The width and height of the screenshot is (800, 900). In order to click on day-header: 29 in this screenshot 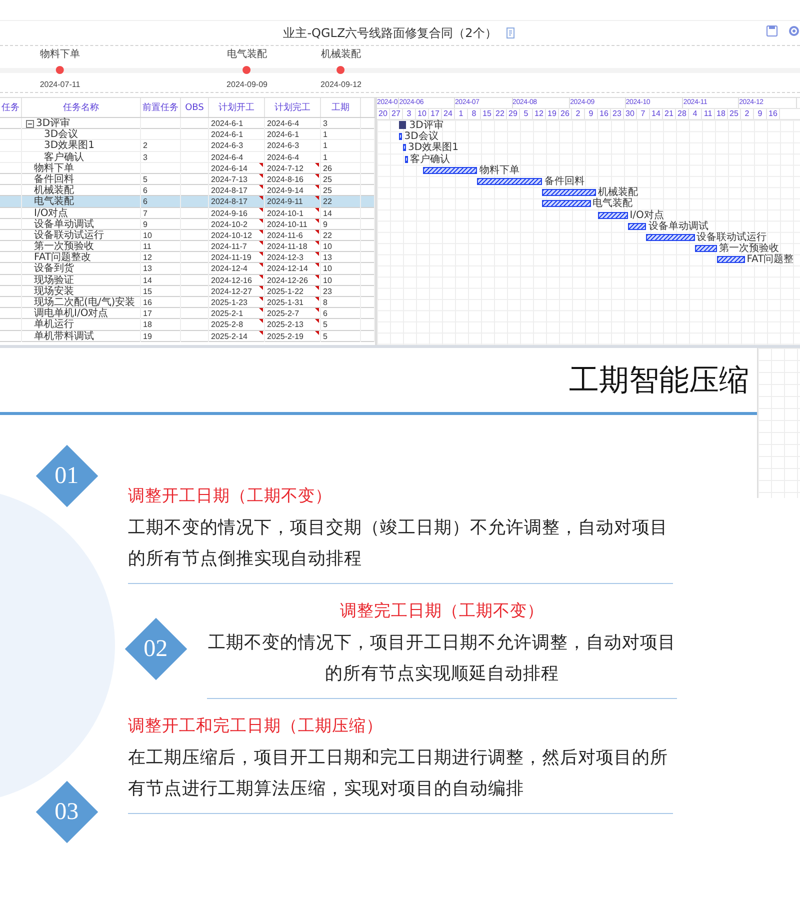, I will do `click(513, 114)`.